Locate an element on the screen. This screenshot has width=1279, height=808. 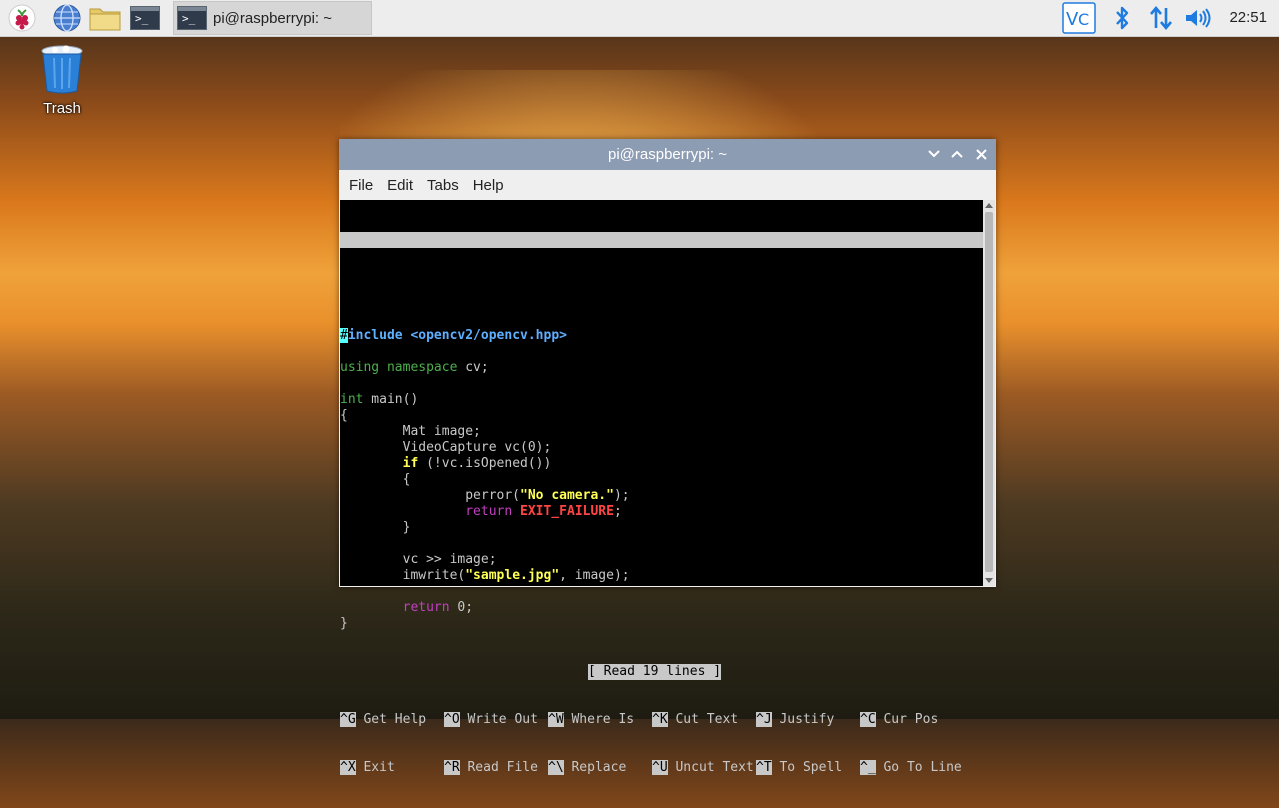
code-token: include <opencv2/opencv.hpp> is located at coordinates (457, 335).